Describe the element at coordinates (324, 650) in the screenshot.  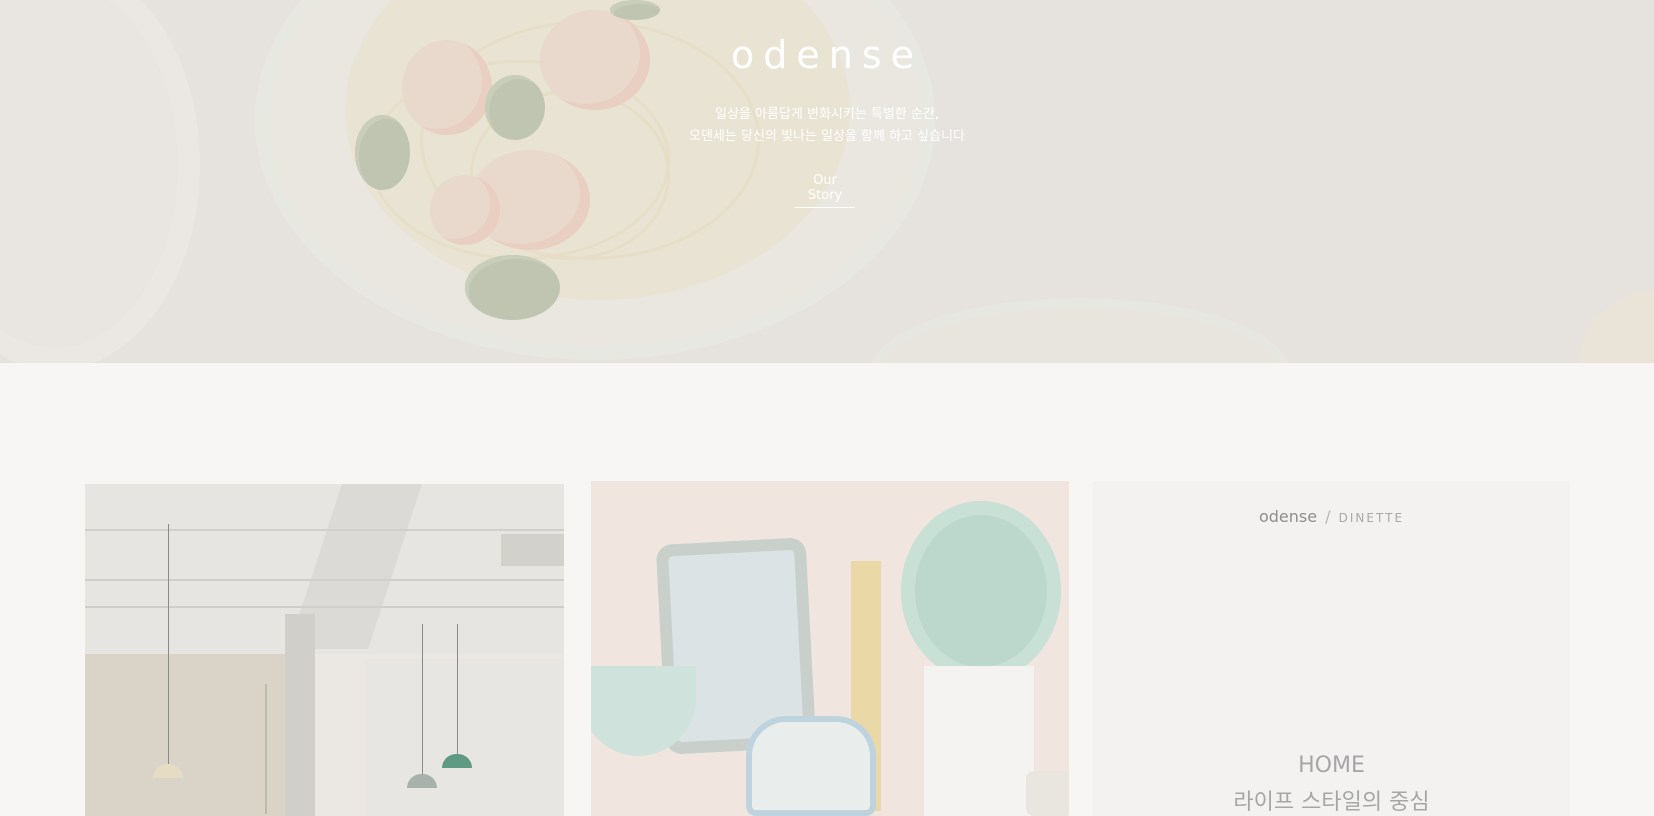
I see `interior-photo` at that location.